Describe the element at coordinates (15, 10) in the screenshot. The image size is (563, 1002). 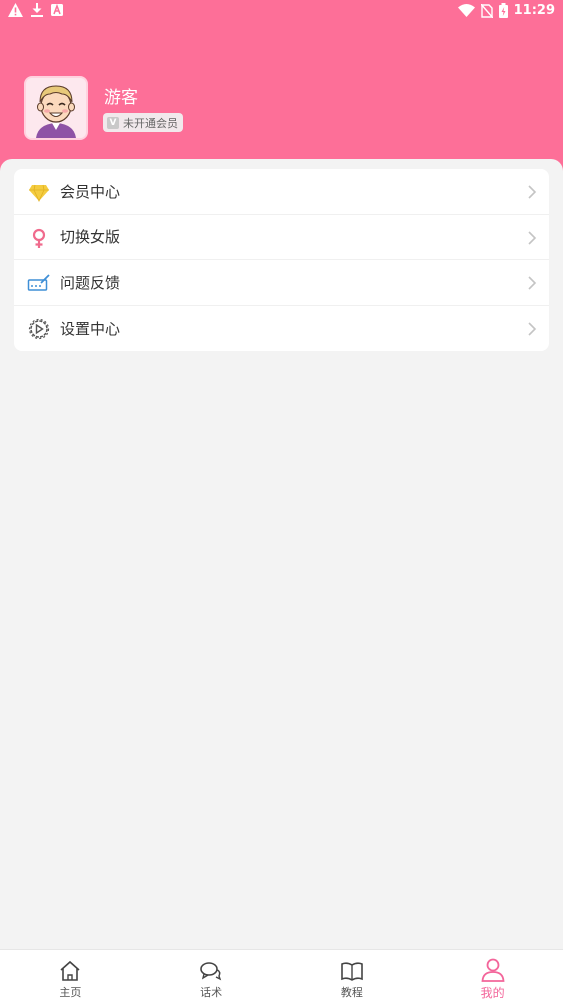
I see `warning-icon` at that location.